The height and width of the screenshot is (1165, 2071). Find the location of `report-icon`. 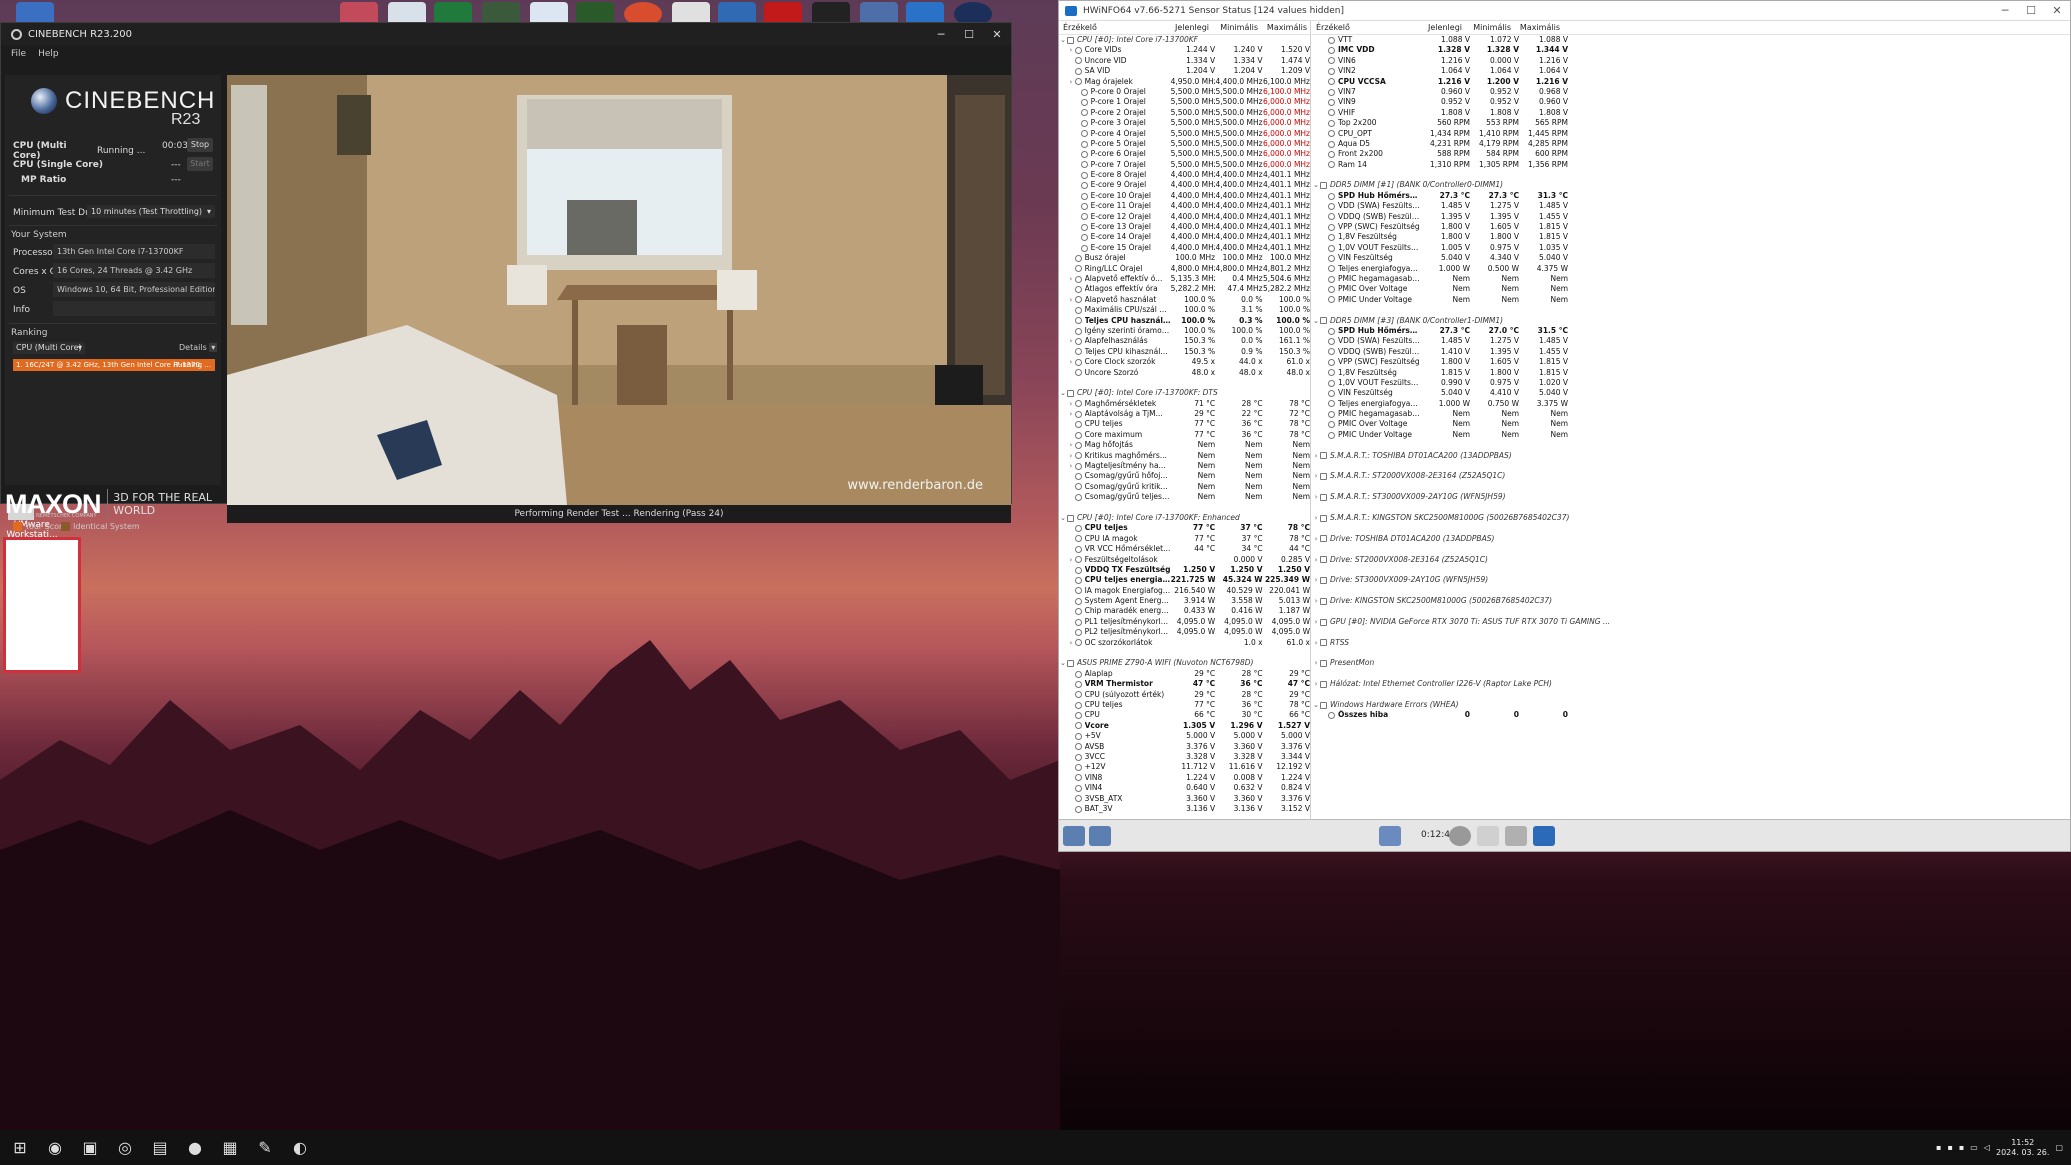

report-icon is located at coordinates (1488, 836).